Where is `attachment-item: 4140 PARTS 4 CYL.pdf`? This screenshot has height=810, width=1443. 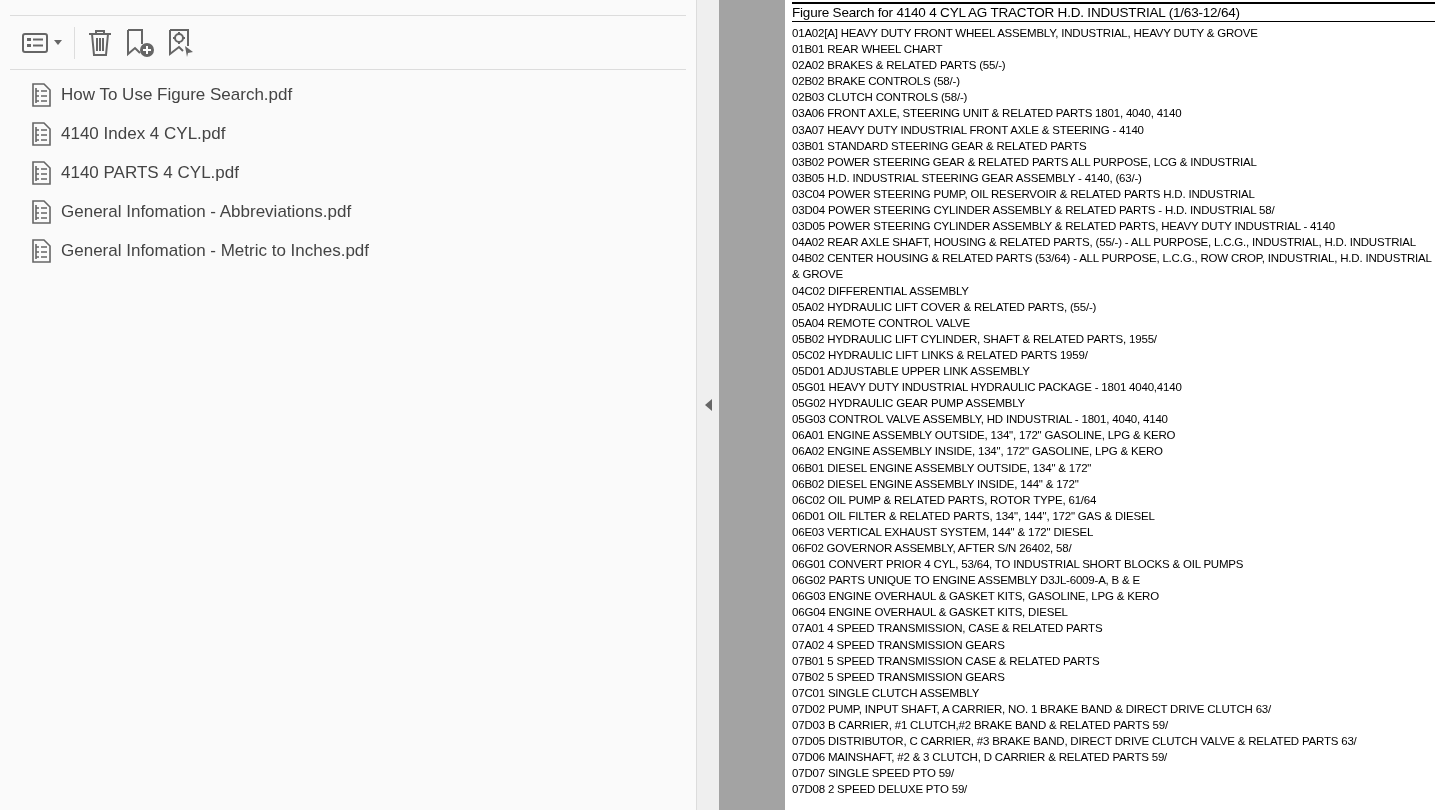
attachment-item: 4140 PARTS 4 CYL.pdf is located at coordinates (364, 173).